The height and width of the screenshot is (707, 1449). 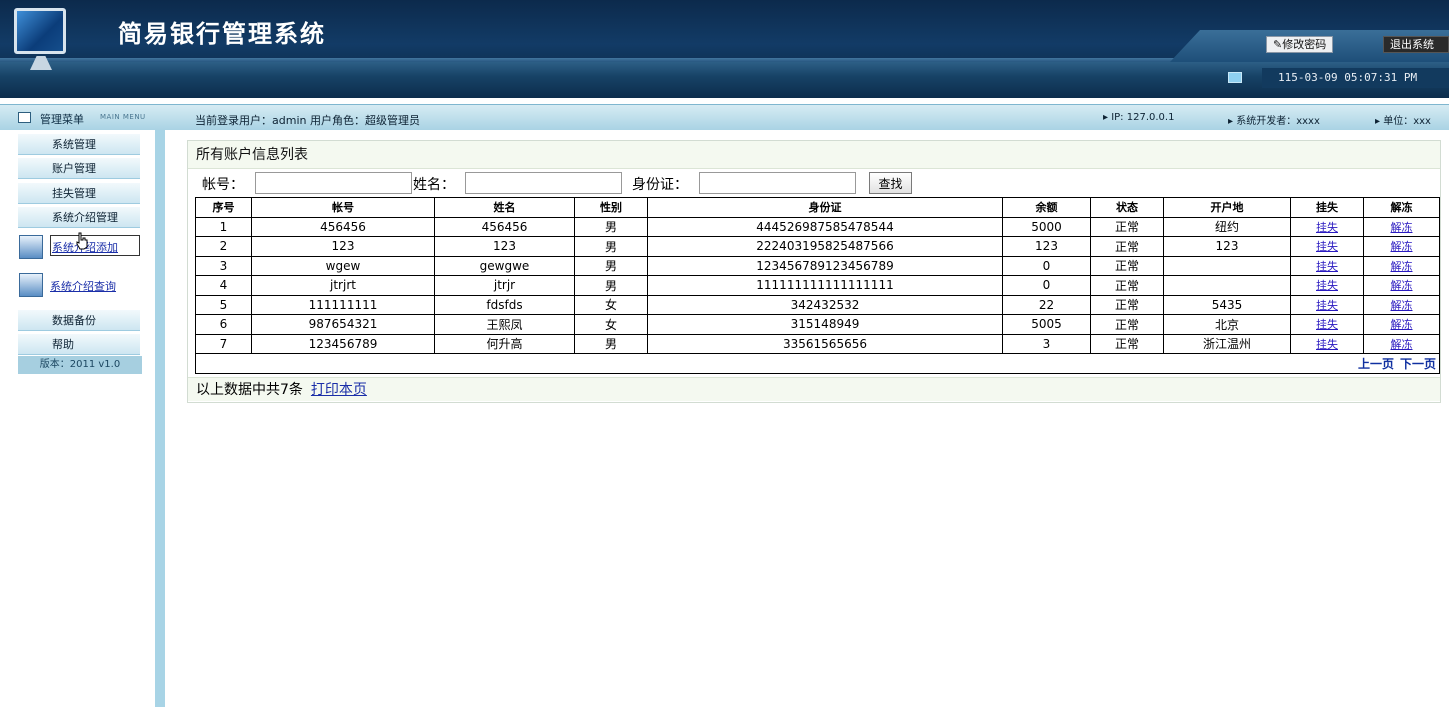 What do you see at coordinates (777, 183) in the screenshot?
I see `id-input` at bounding box center [777, 183].